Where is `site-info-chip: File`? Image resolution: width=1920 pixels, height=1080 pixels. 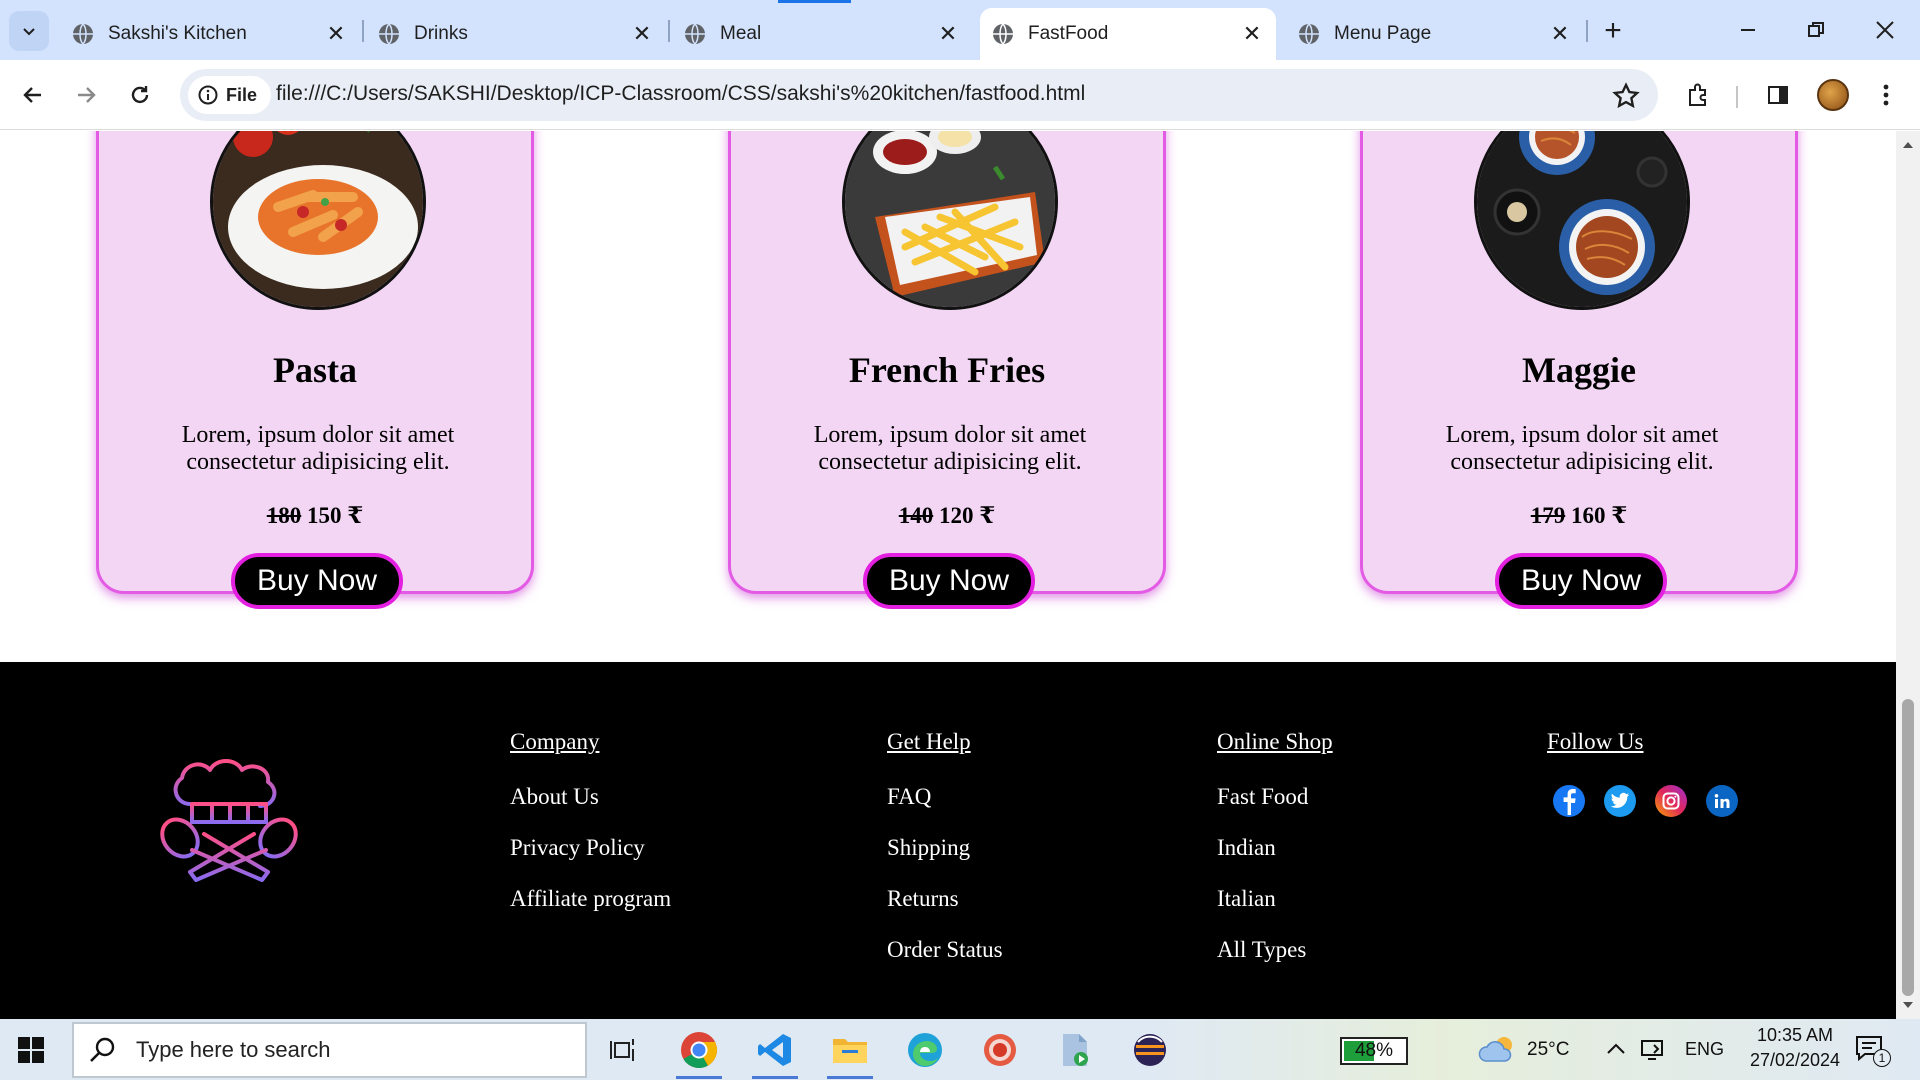
site-info-chip: File is located at coordinates (230, 95).